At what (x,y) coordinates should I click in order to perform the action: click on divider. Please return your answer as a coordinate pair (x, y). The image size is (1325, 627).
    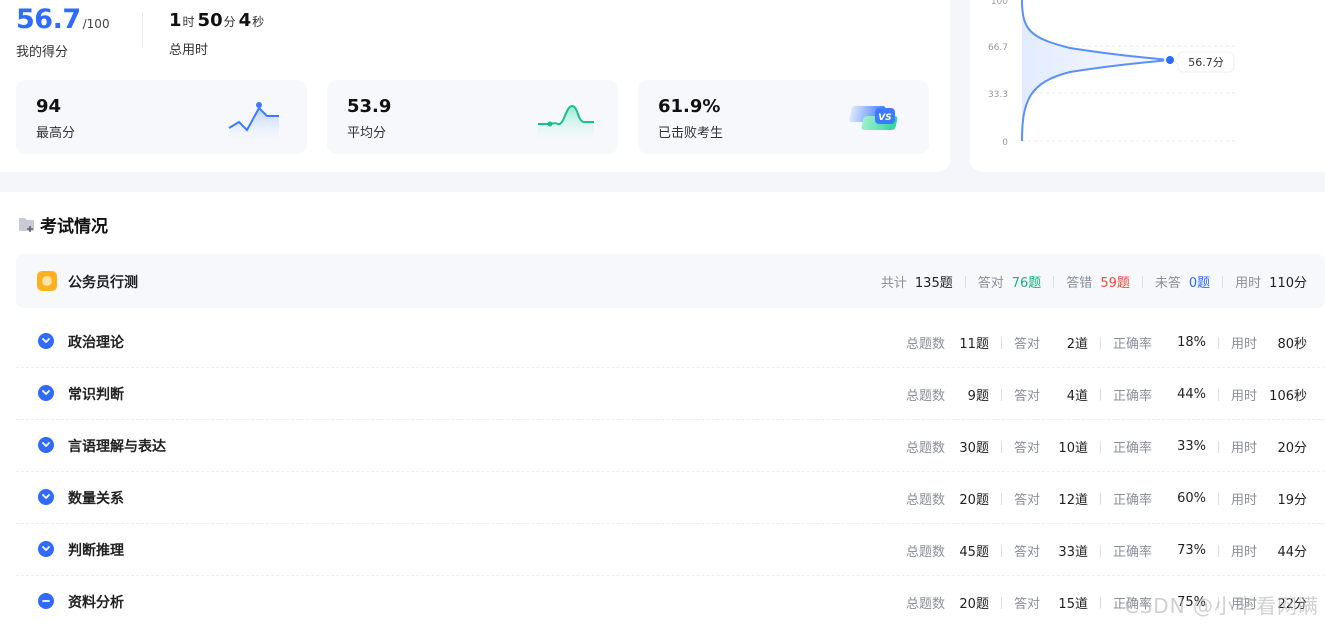
    Looking at the image, I should click on (142, 30).